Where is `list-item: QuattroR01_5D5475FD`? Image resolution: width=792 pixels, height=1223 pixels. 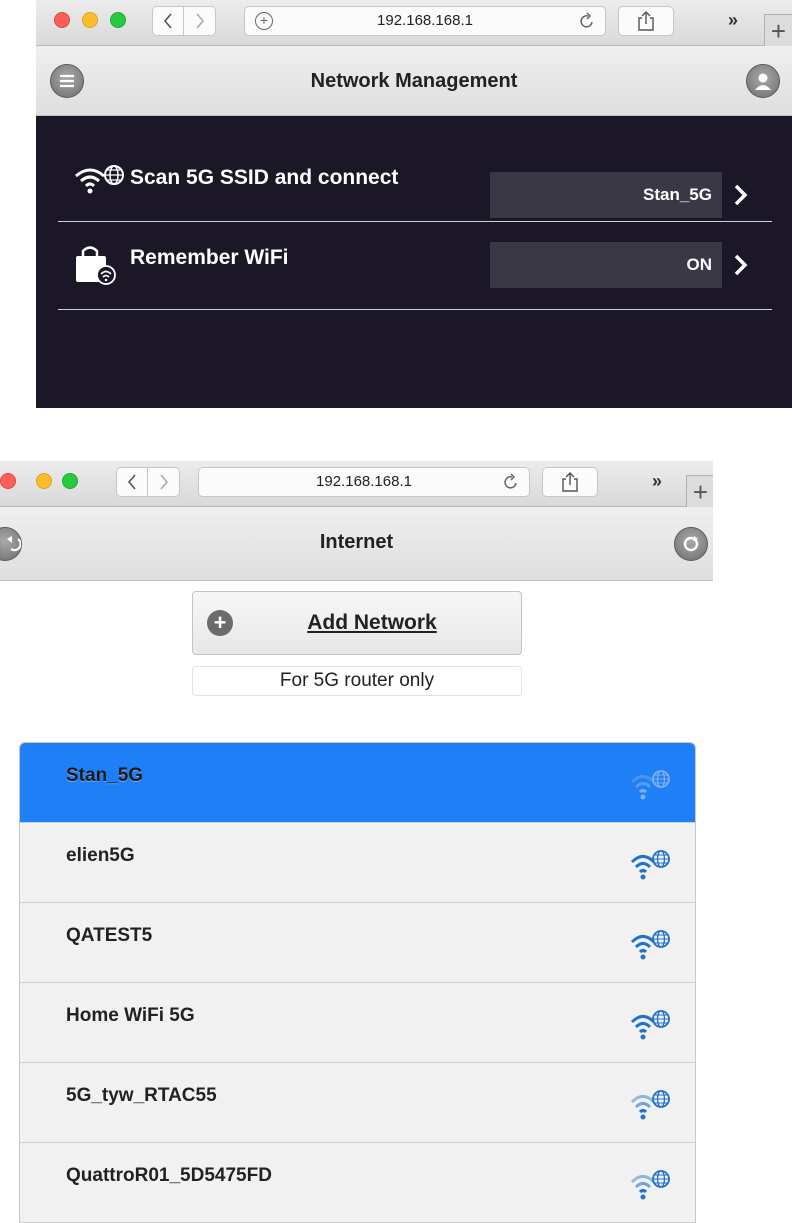
list-item: QuattroR01_5D5475FD is located at coordinates (357, 1183).